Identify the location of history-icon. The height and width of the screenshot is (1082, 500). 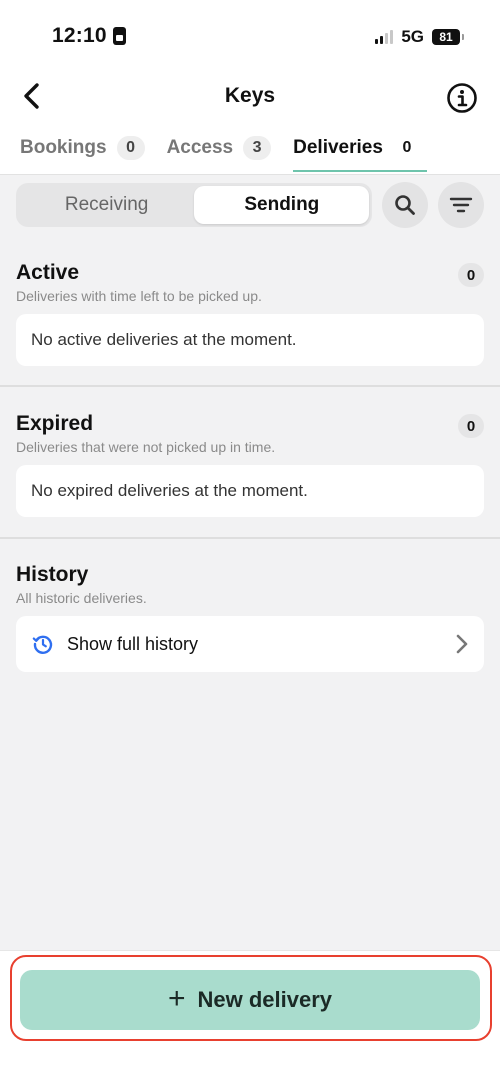
(42, 644).